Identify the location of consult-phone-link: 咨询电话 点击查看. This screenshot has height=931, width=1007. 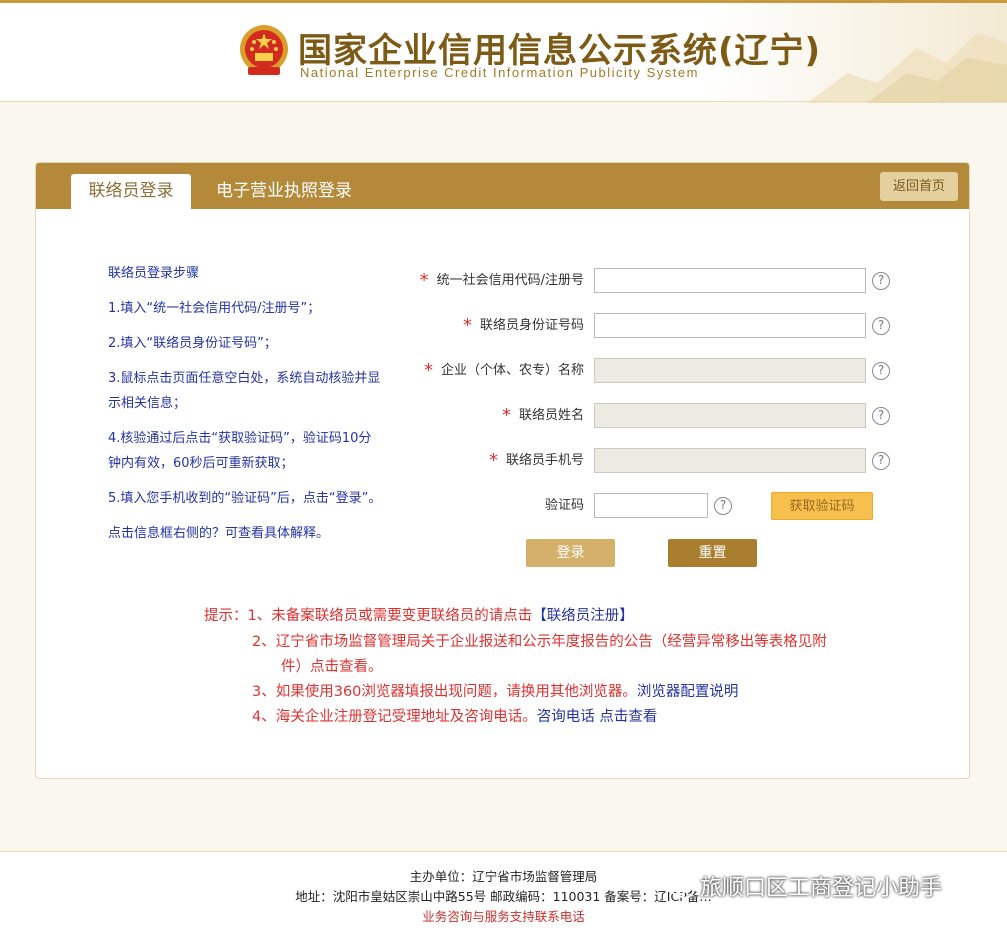
(597, 717).